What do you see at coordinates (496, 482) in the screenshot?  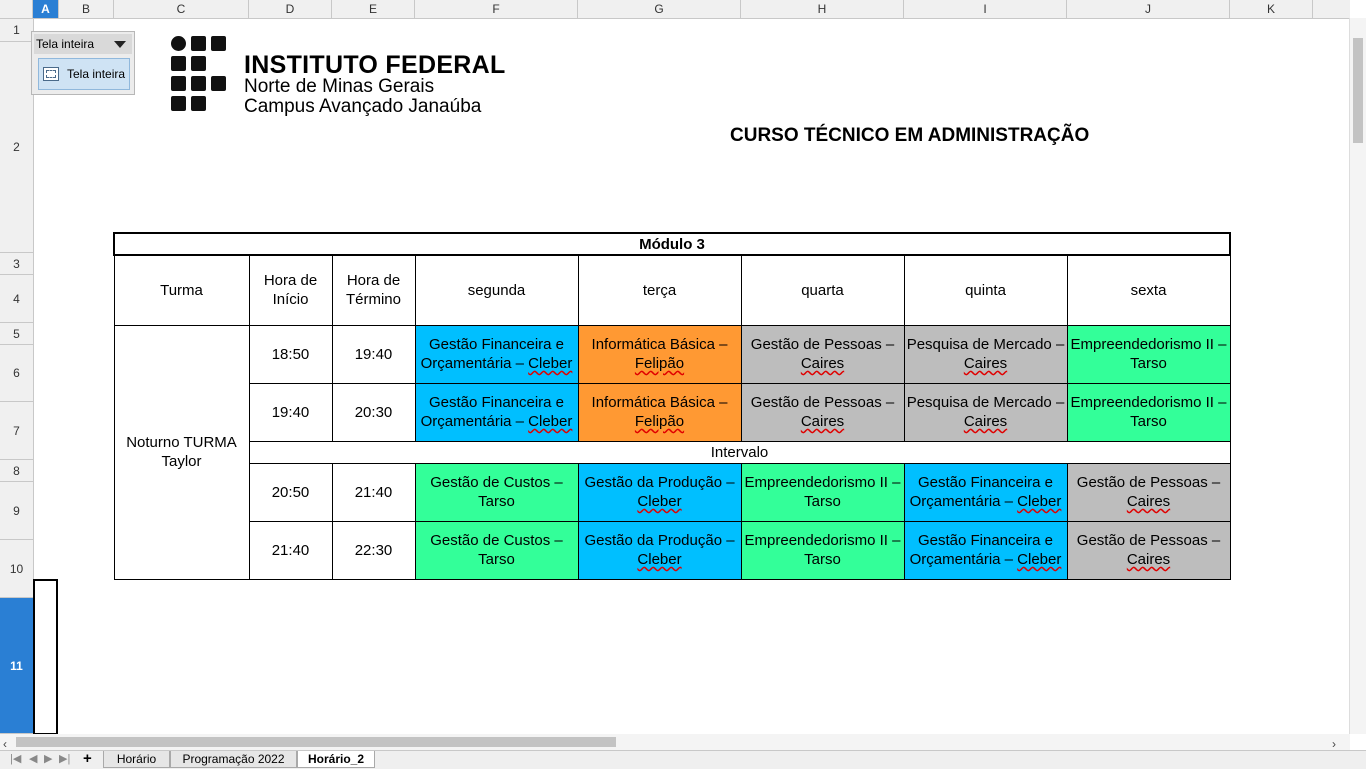 I see `class-subject: Gestão de Custos –` at bounding box center [496, 482].